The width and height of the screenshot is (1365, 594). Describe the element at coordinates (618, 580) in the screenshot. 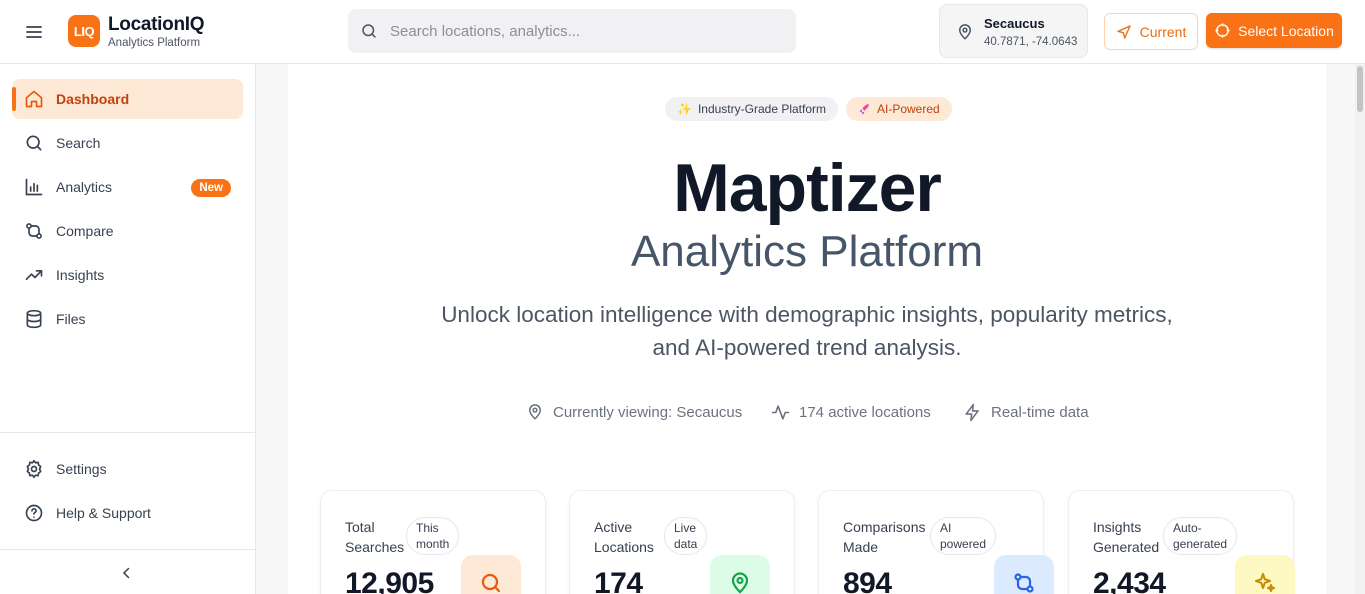

I see `stat-value: 174` at that location.